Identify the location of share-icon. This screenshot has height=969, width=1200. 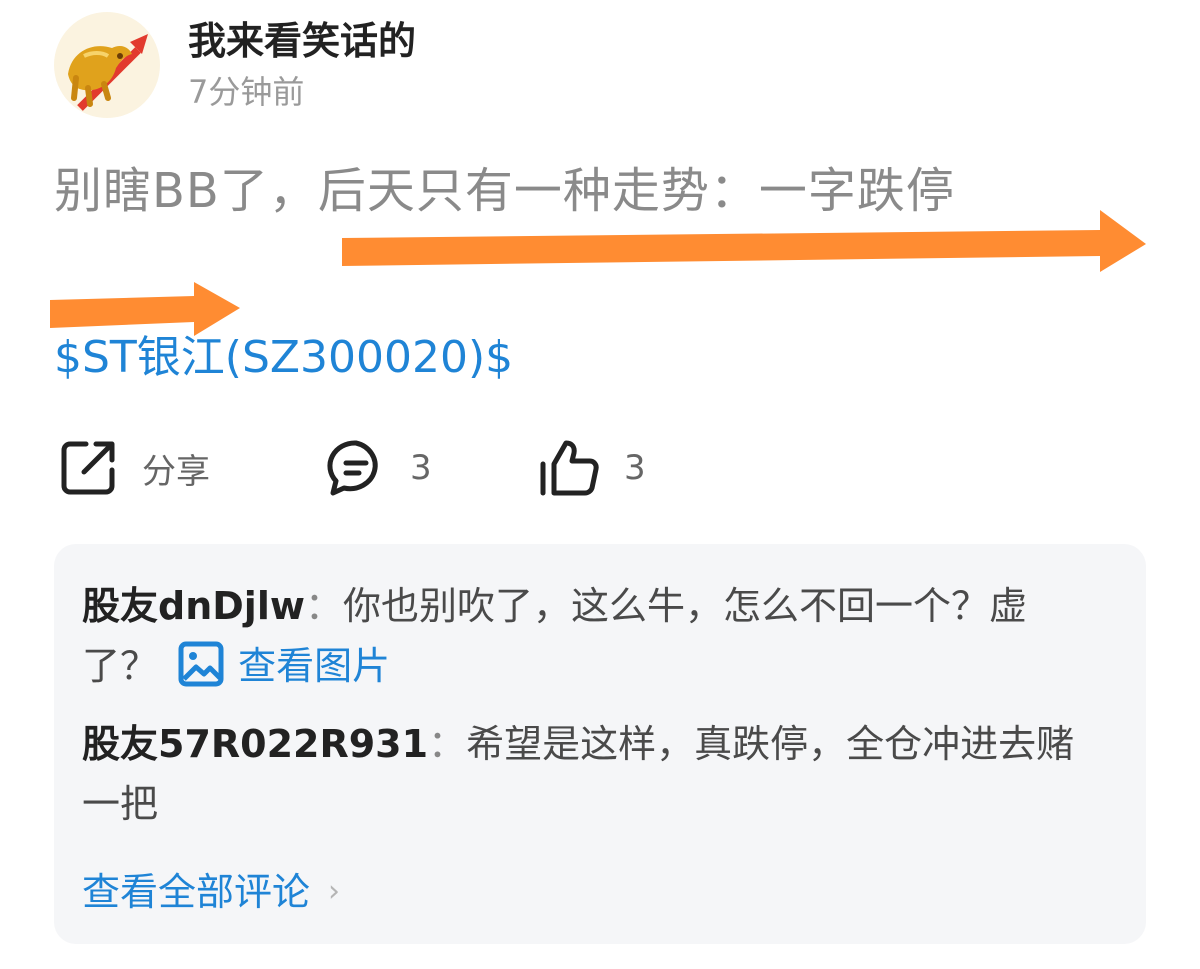
(88, 468).